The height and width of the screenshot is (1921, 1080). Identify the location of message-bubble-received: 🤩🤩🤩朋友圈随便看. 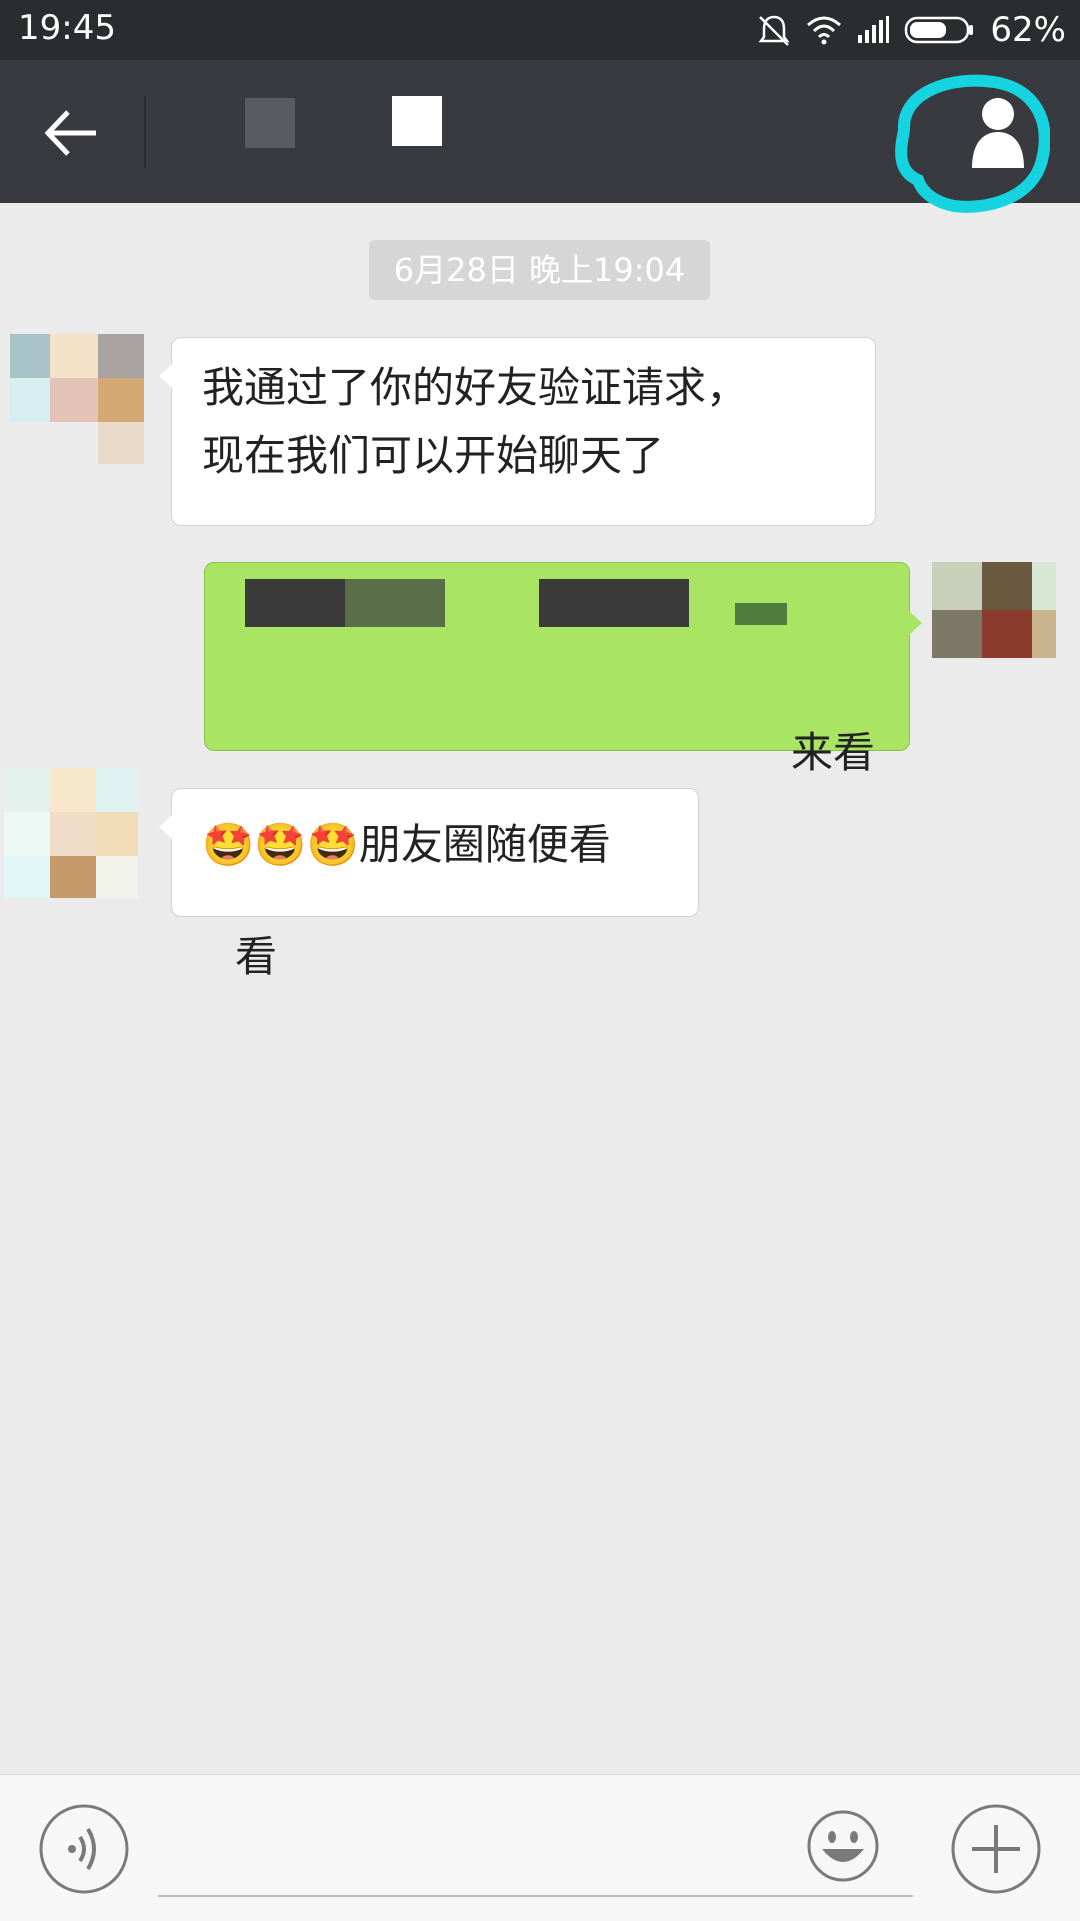
(429, 852).